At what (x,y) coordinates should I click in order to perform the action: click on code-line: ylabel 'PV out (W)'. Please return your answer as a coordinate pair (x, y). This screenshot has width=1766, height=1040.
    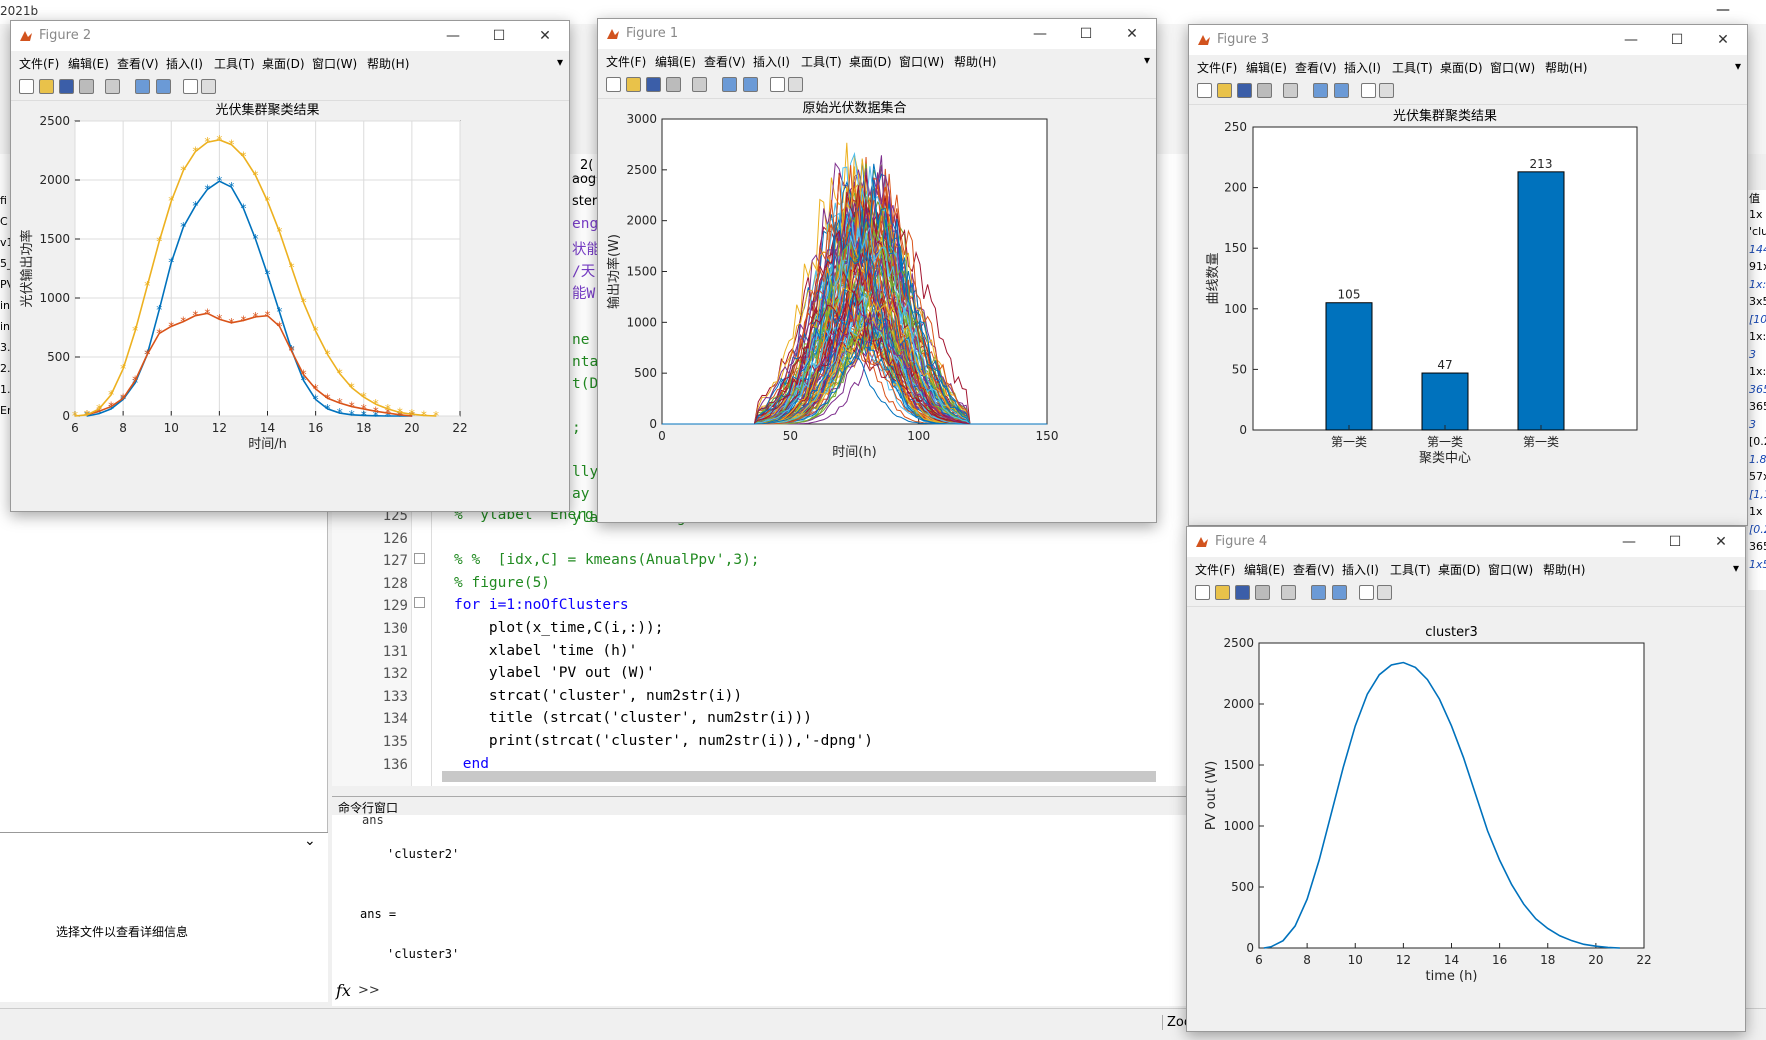
    Looking at the image, I should click on (554, 673).